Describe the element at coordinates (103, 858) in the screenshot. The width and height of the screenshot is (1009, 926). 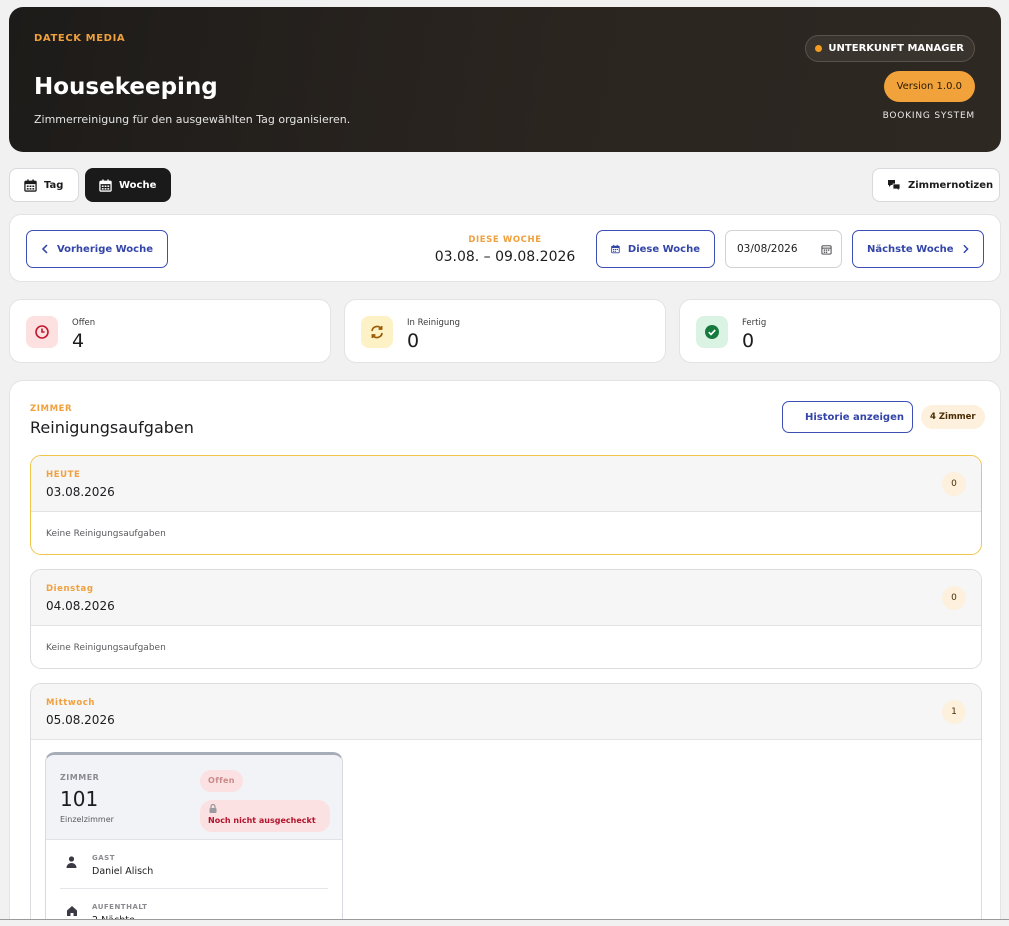
I see `guest-label: GAST` at that location.